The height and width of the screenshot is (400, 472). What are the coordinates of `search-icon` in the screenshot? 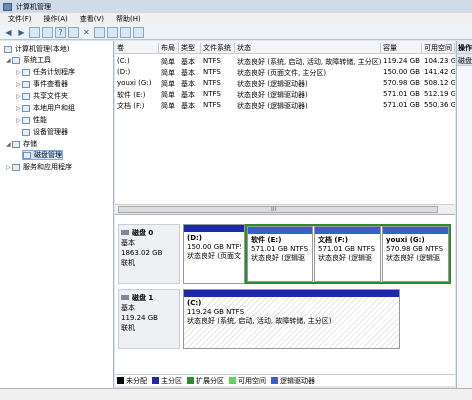 It's located at (125, 32).